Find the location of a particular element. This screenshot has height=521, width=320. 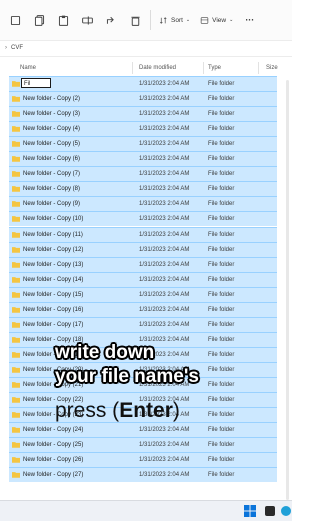

cut-button is located at coordinates (15, 20).